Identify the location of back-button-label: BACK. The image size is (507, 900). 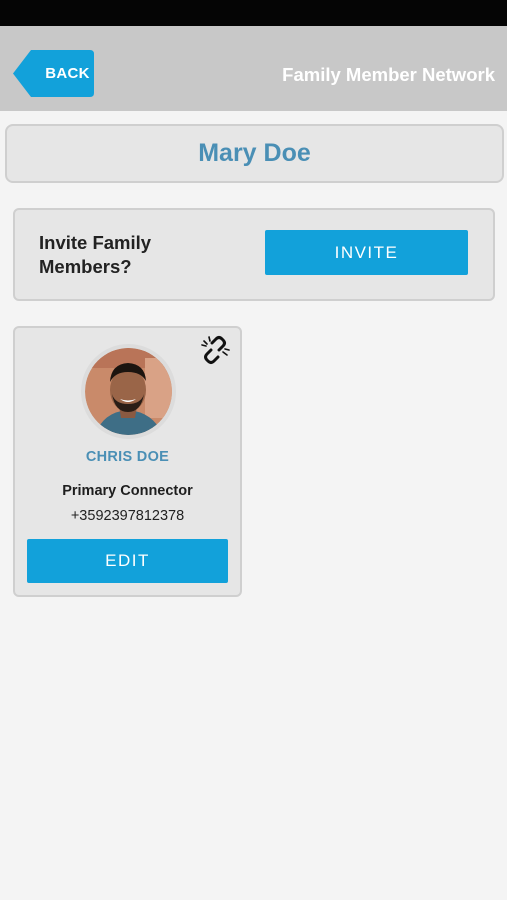
(67, 73).